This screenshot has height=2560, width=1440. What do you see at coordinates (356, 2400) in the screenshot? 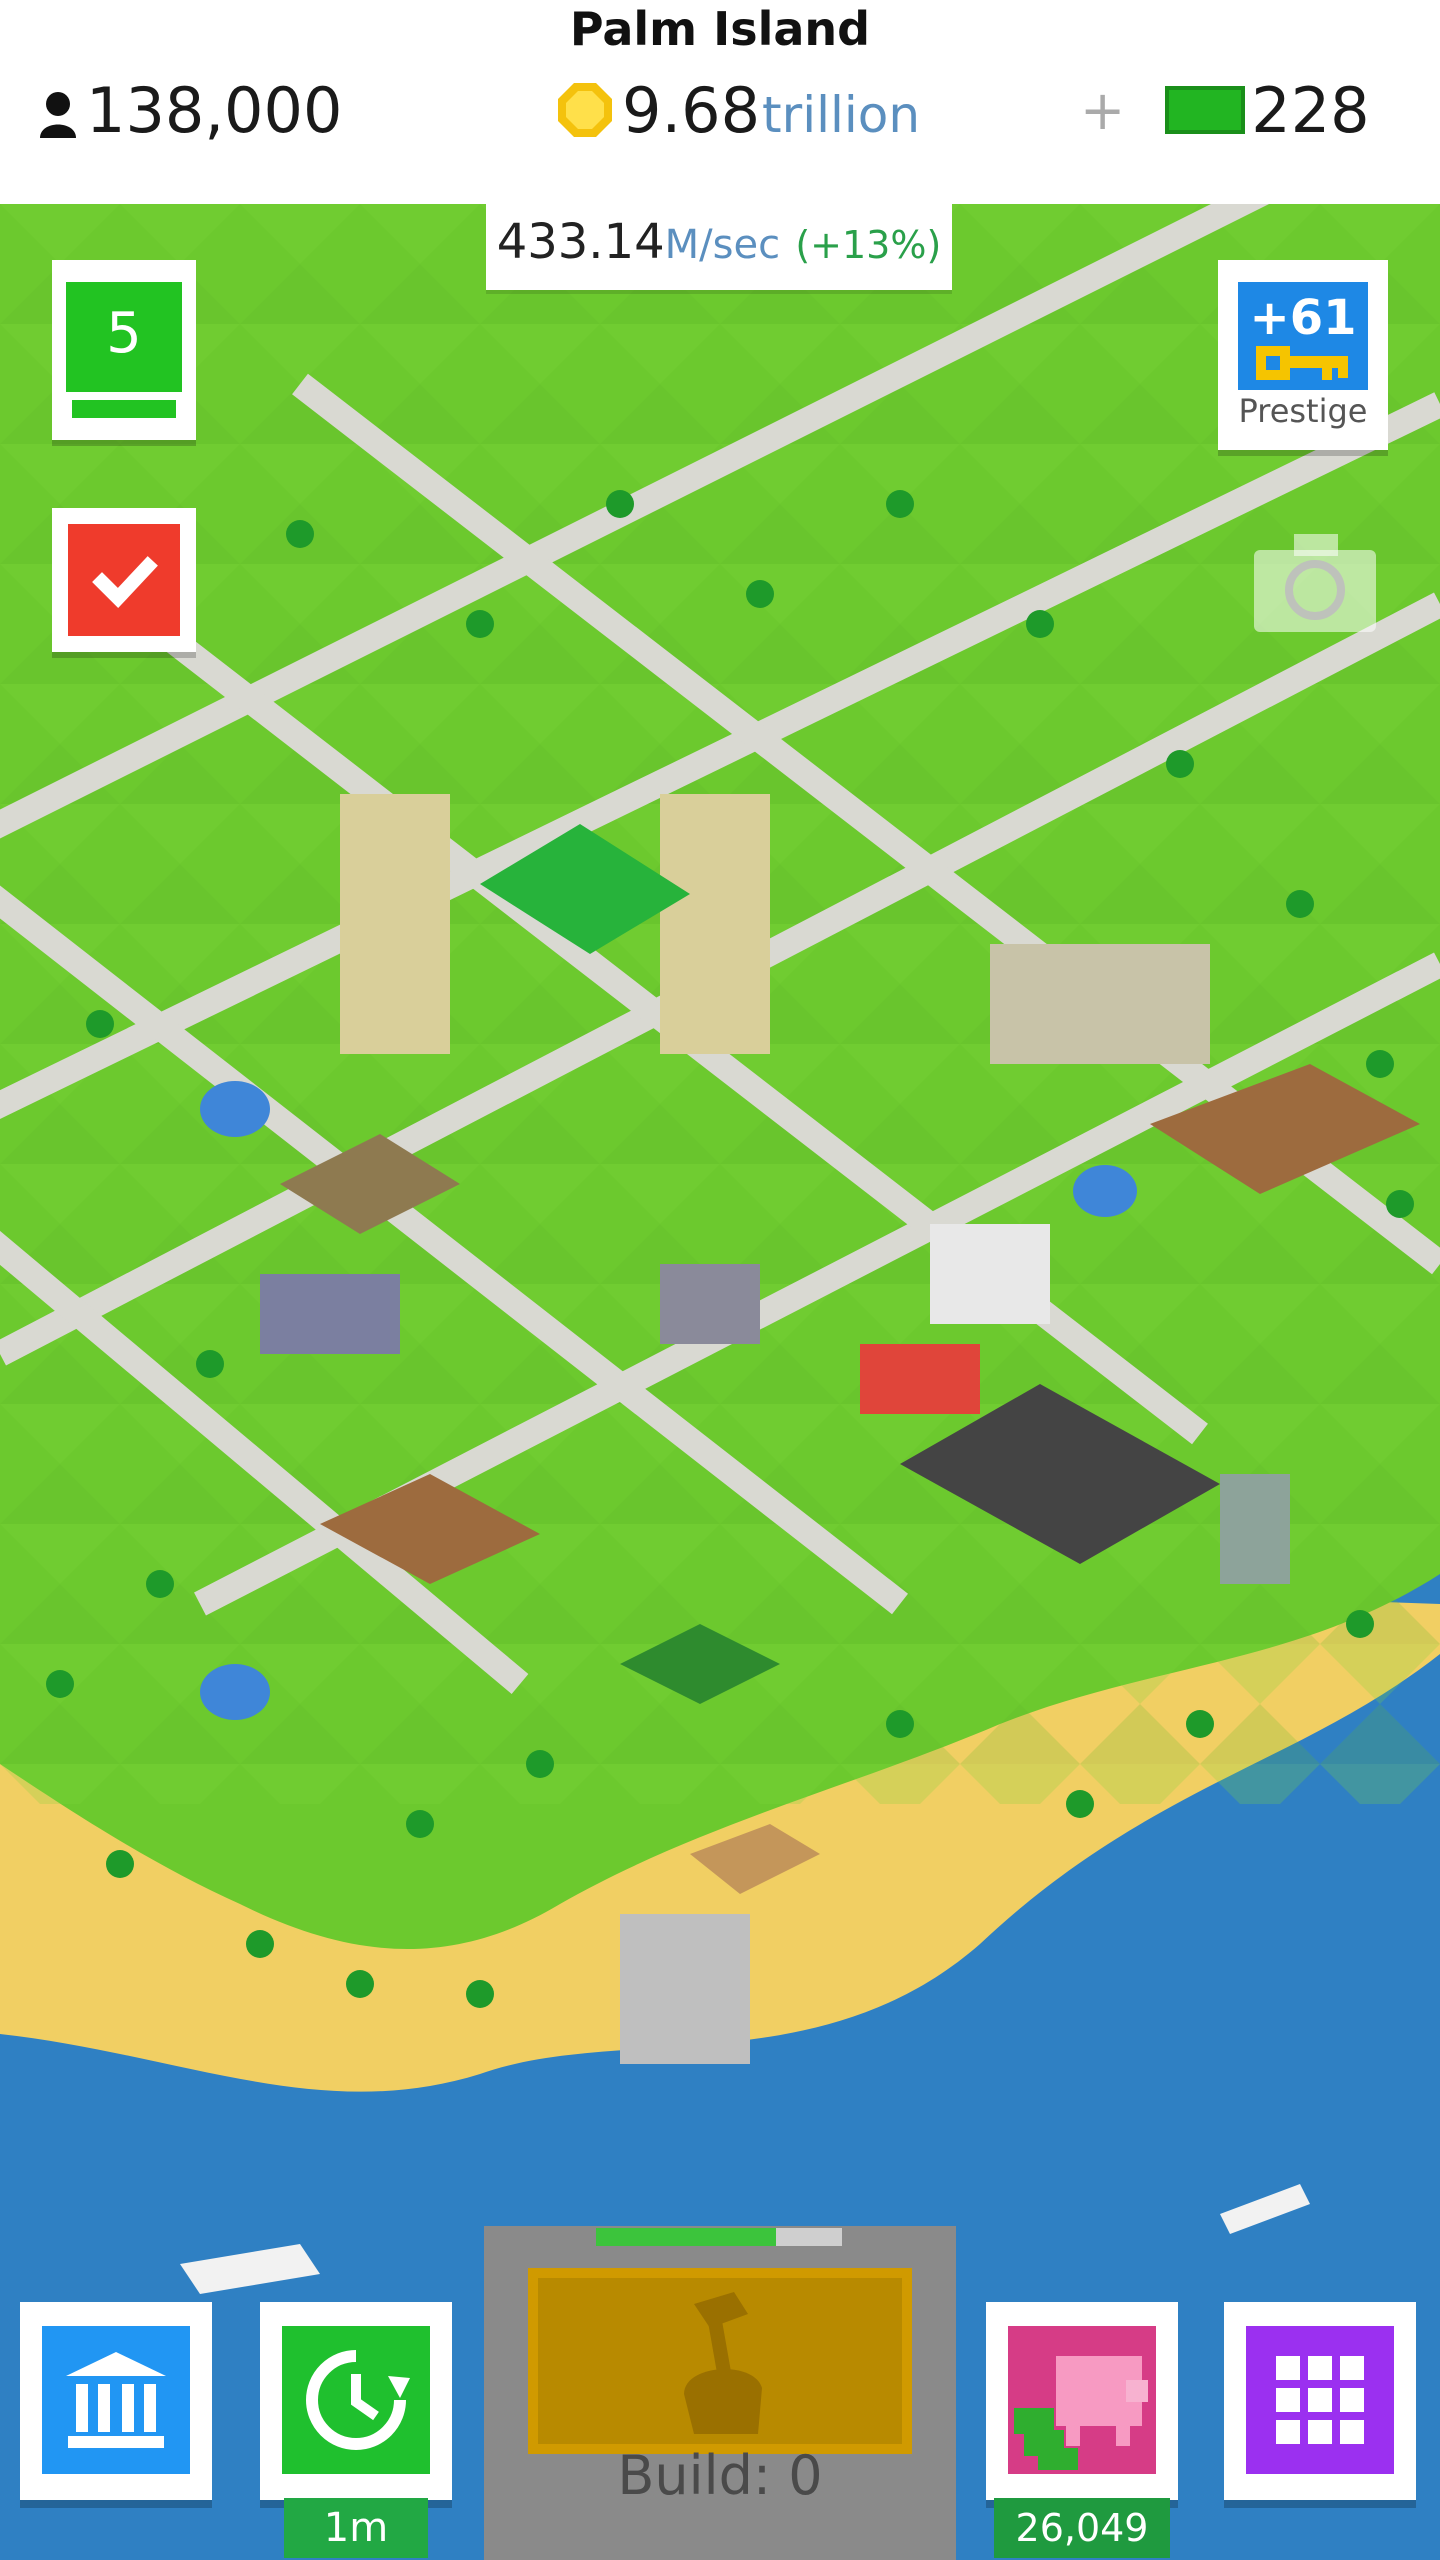
I see `timer-icon` at bounding box center [356, 2400].